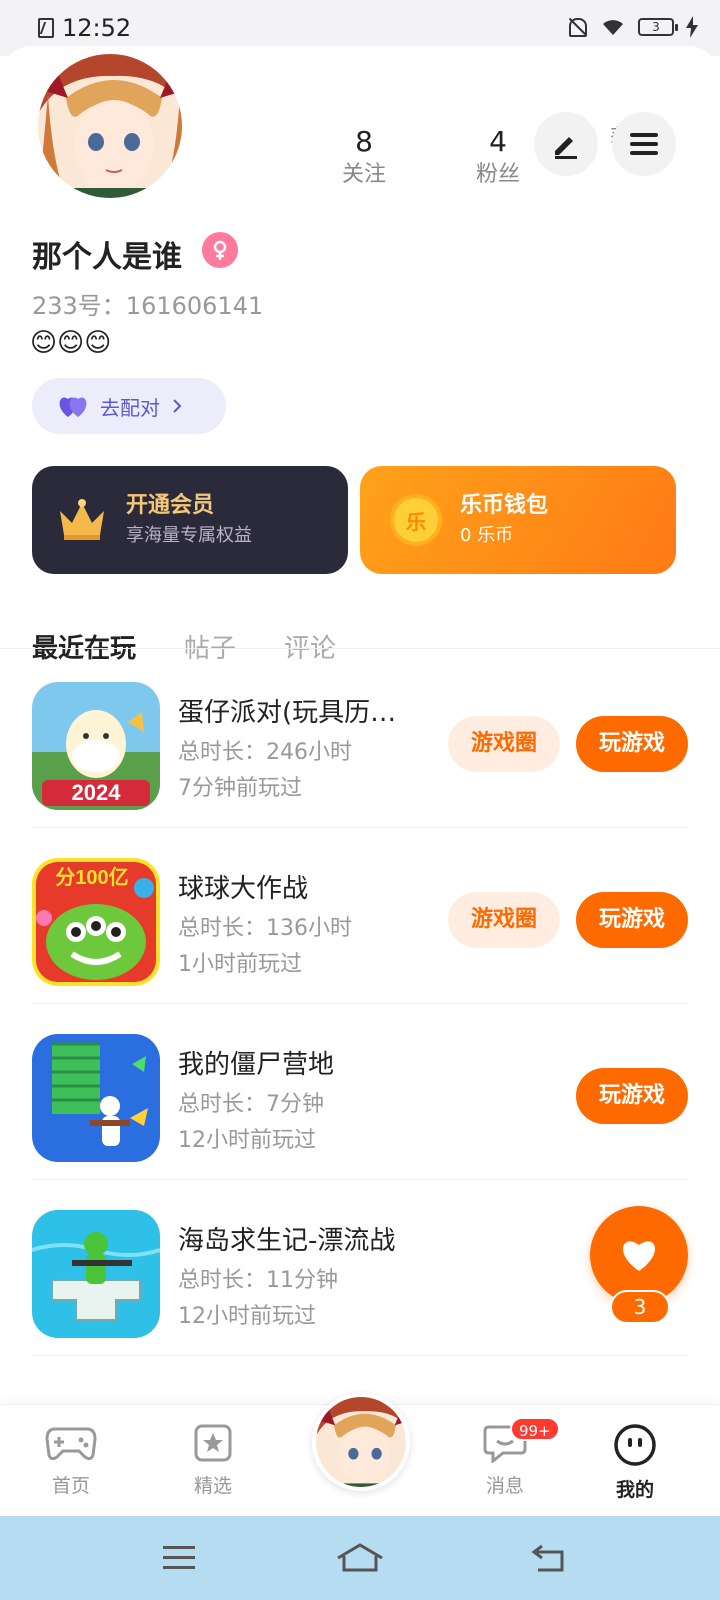 This screenshot has width=720, height=1600. What do you see at coordinates (360, 916) in the screenshot?
I see `list-item: 分100亿 球球大作战 总时长：136小时 1小时前玩过 游戏圈 玩游戏` at bounding box center [360, 916].